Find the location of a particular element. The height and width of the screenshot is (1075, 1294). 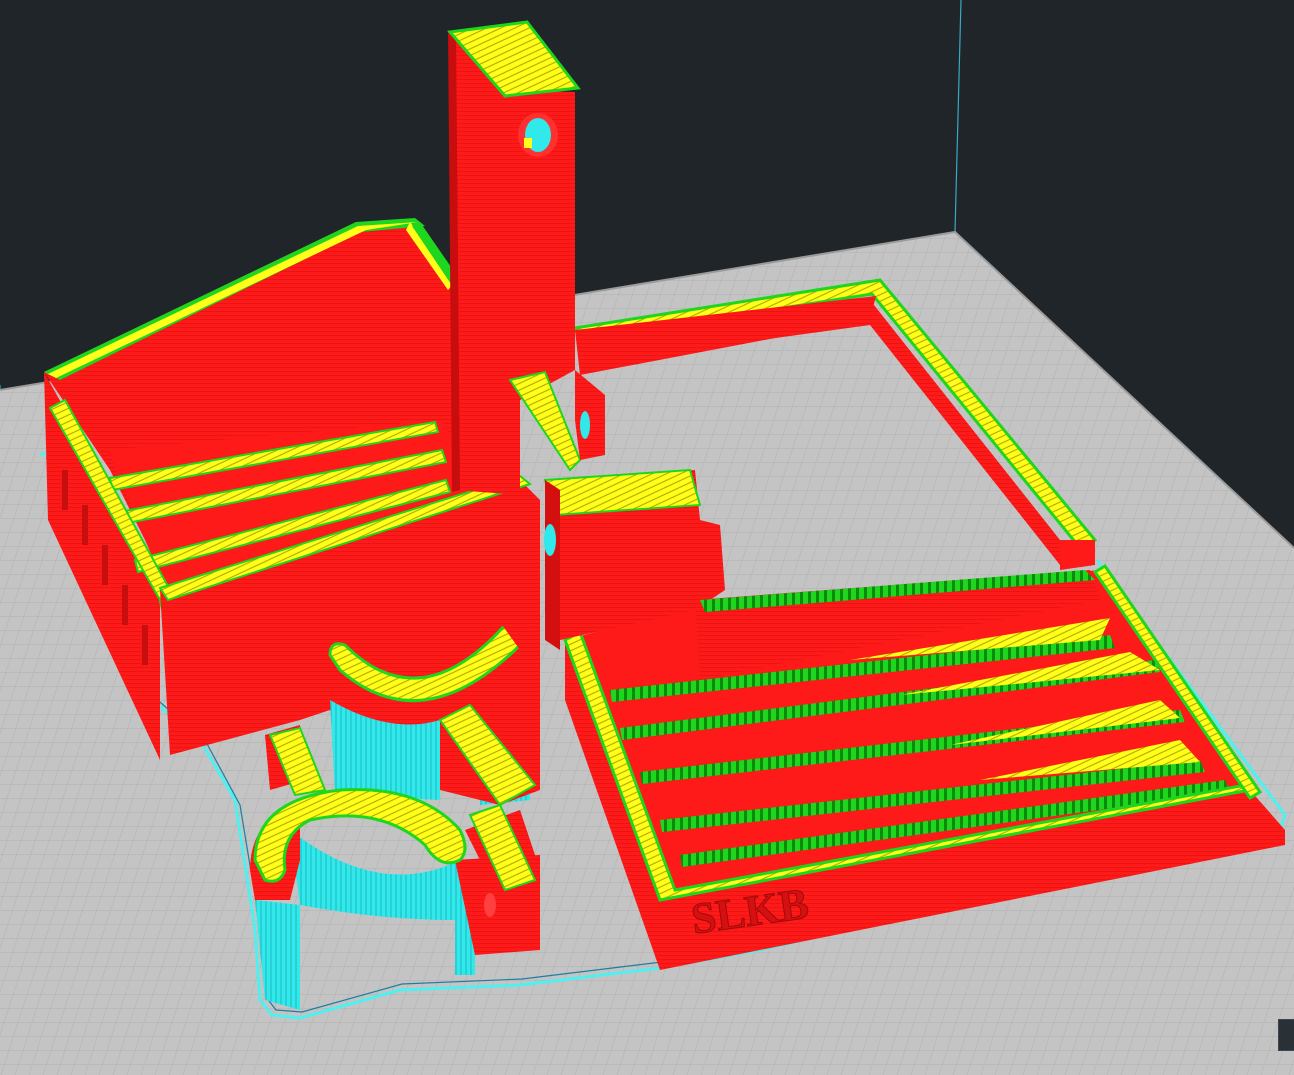

central-block-hole-icon is located at coordinates (550, 540).